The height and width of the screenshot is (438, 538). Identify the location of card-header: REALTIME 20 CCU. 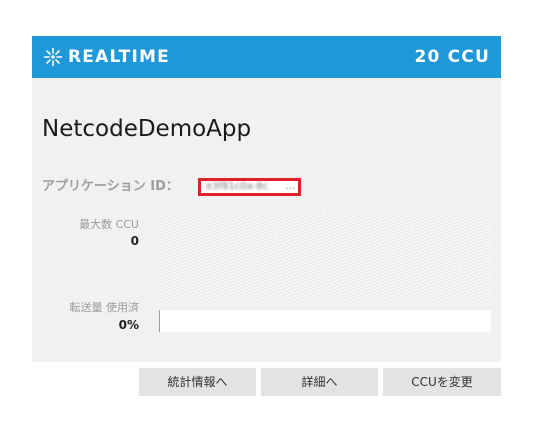
(266, 57).